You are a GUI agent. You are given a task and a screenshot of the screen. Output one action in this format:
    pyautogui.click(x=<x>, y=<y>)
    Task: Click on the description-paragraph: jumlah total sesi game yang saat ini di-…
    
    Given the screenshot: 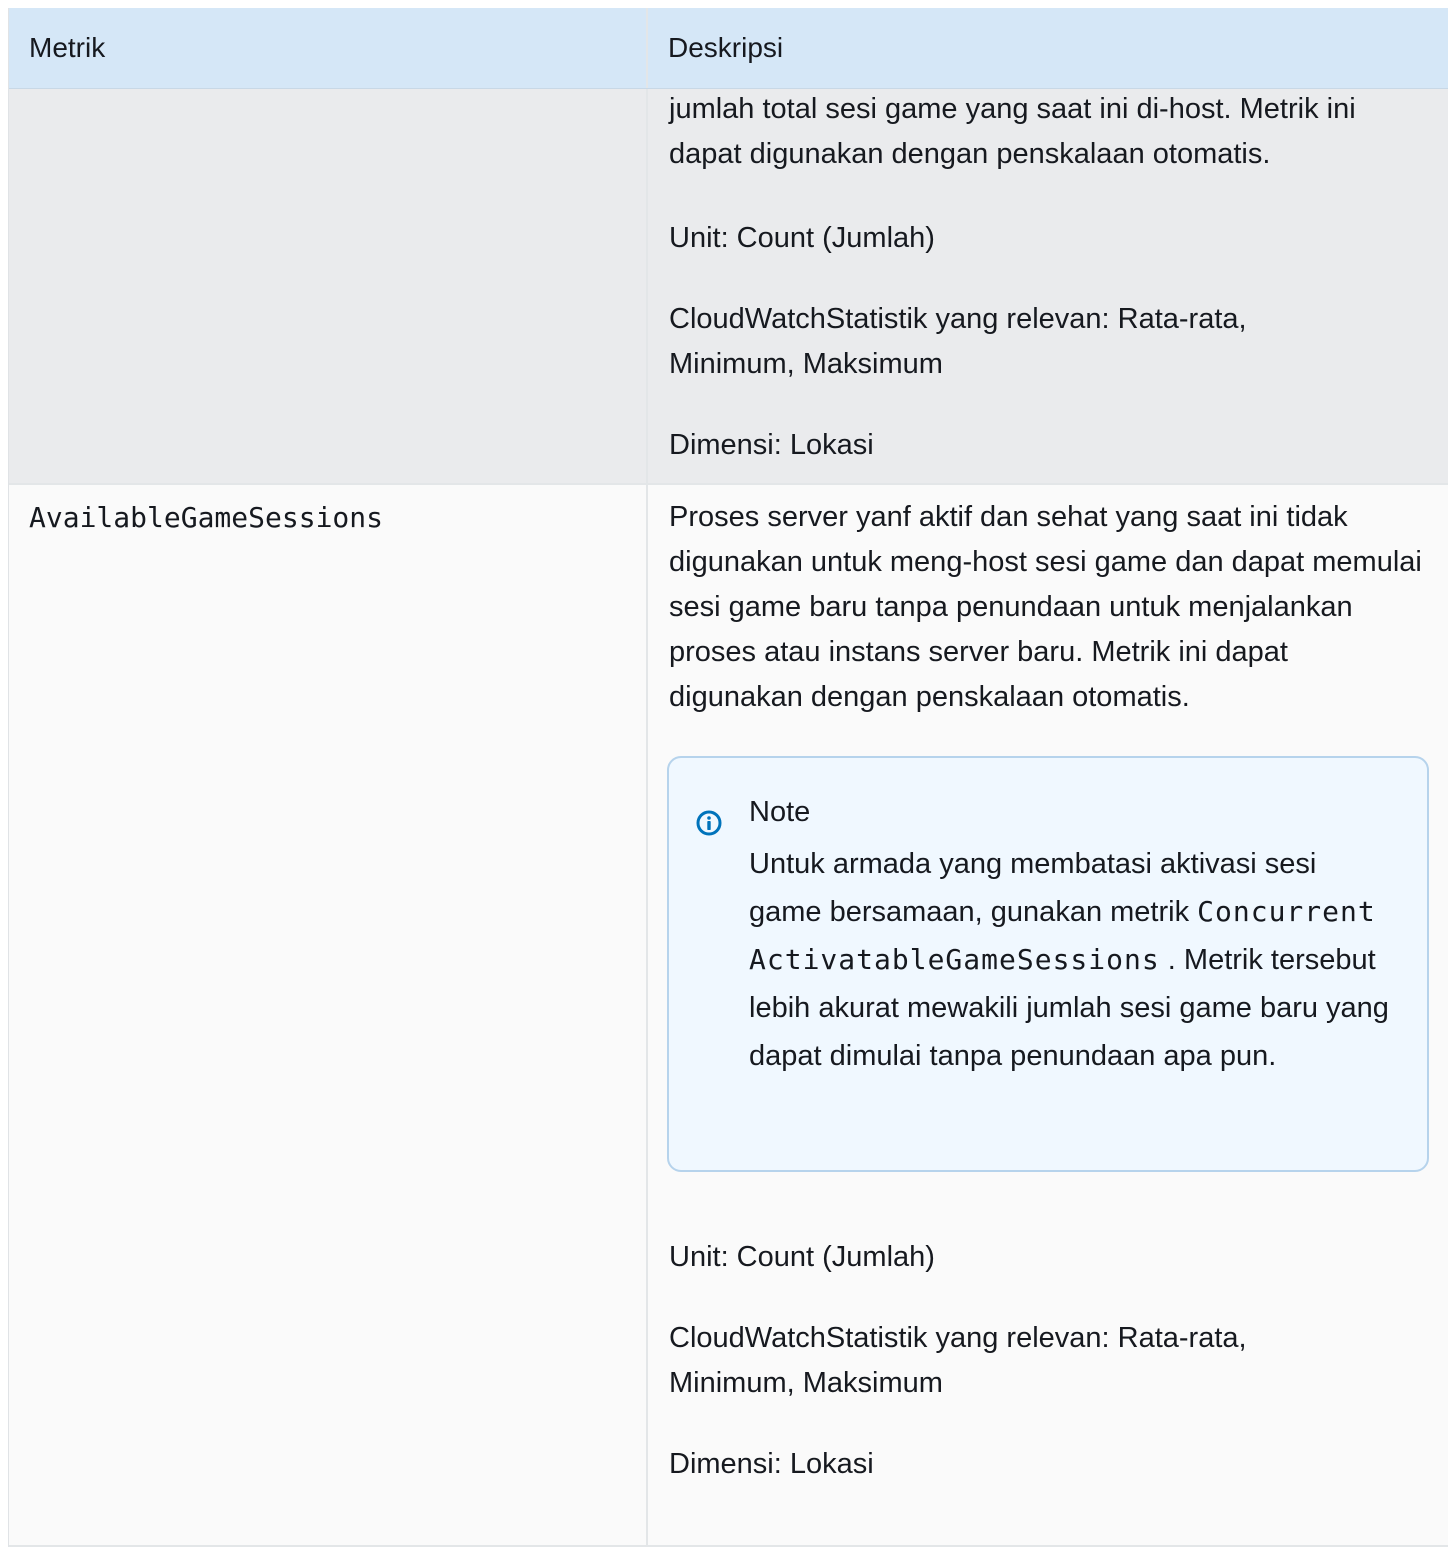 What is the action you would take?
    pyautogui.click(x=1012, y=131)
    